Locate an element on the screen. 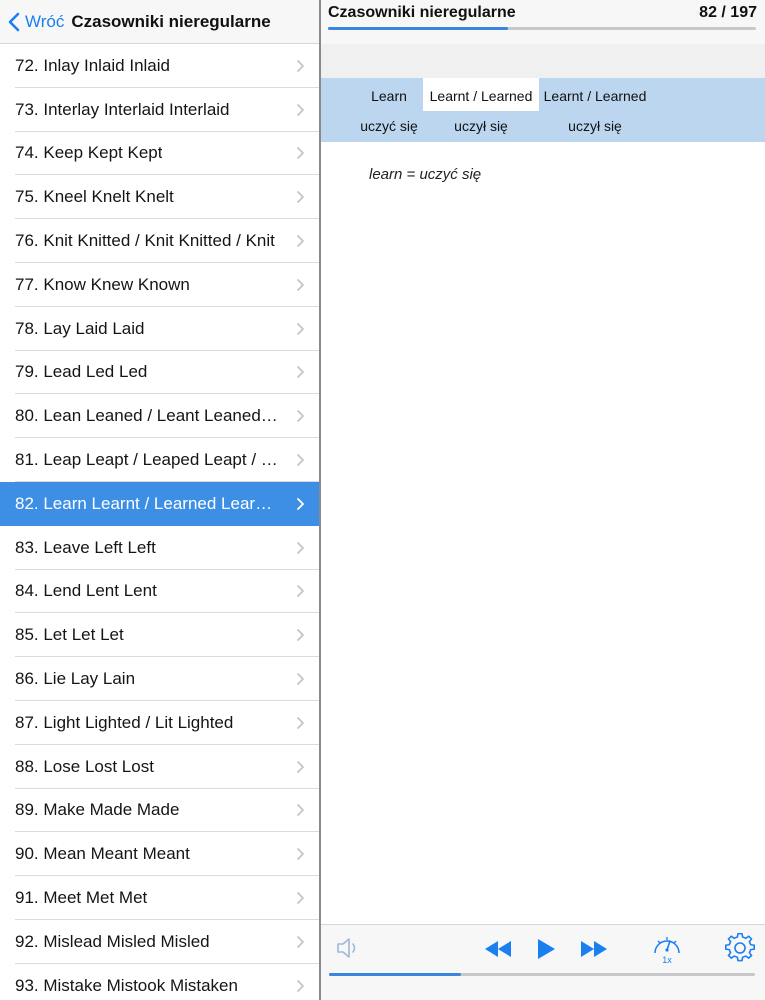 The height and width of the screenshot is (1000, 765). verb-list-item: 72. Inlay Inlaid Inlaid is located at coordinates (159, 66).